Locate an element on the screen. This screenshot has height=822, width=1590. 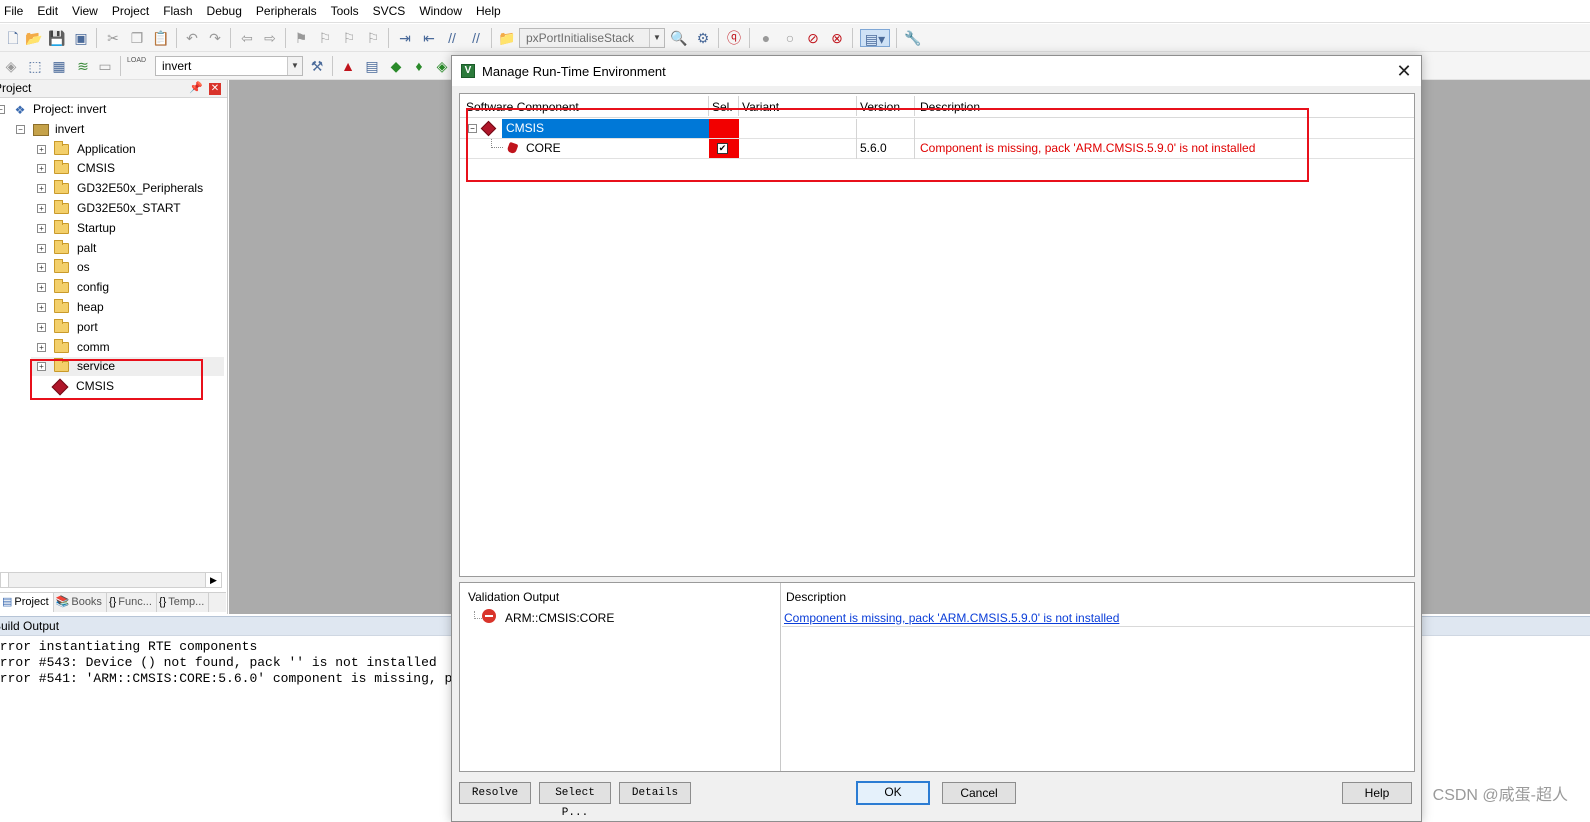
help-button: Help is located at coordinates (1377, 793).